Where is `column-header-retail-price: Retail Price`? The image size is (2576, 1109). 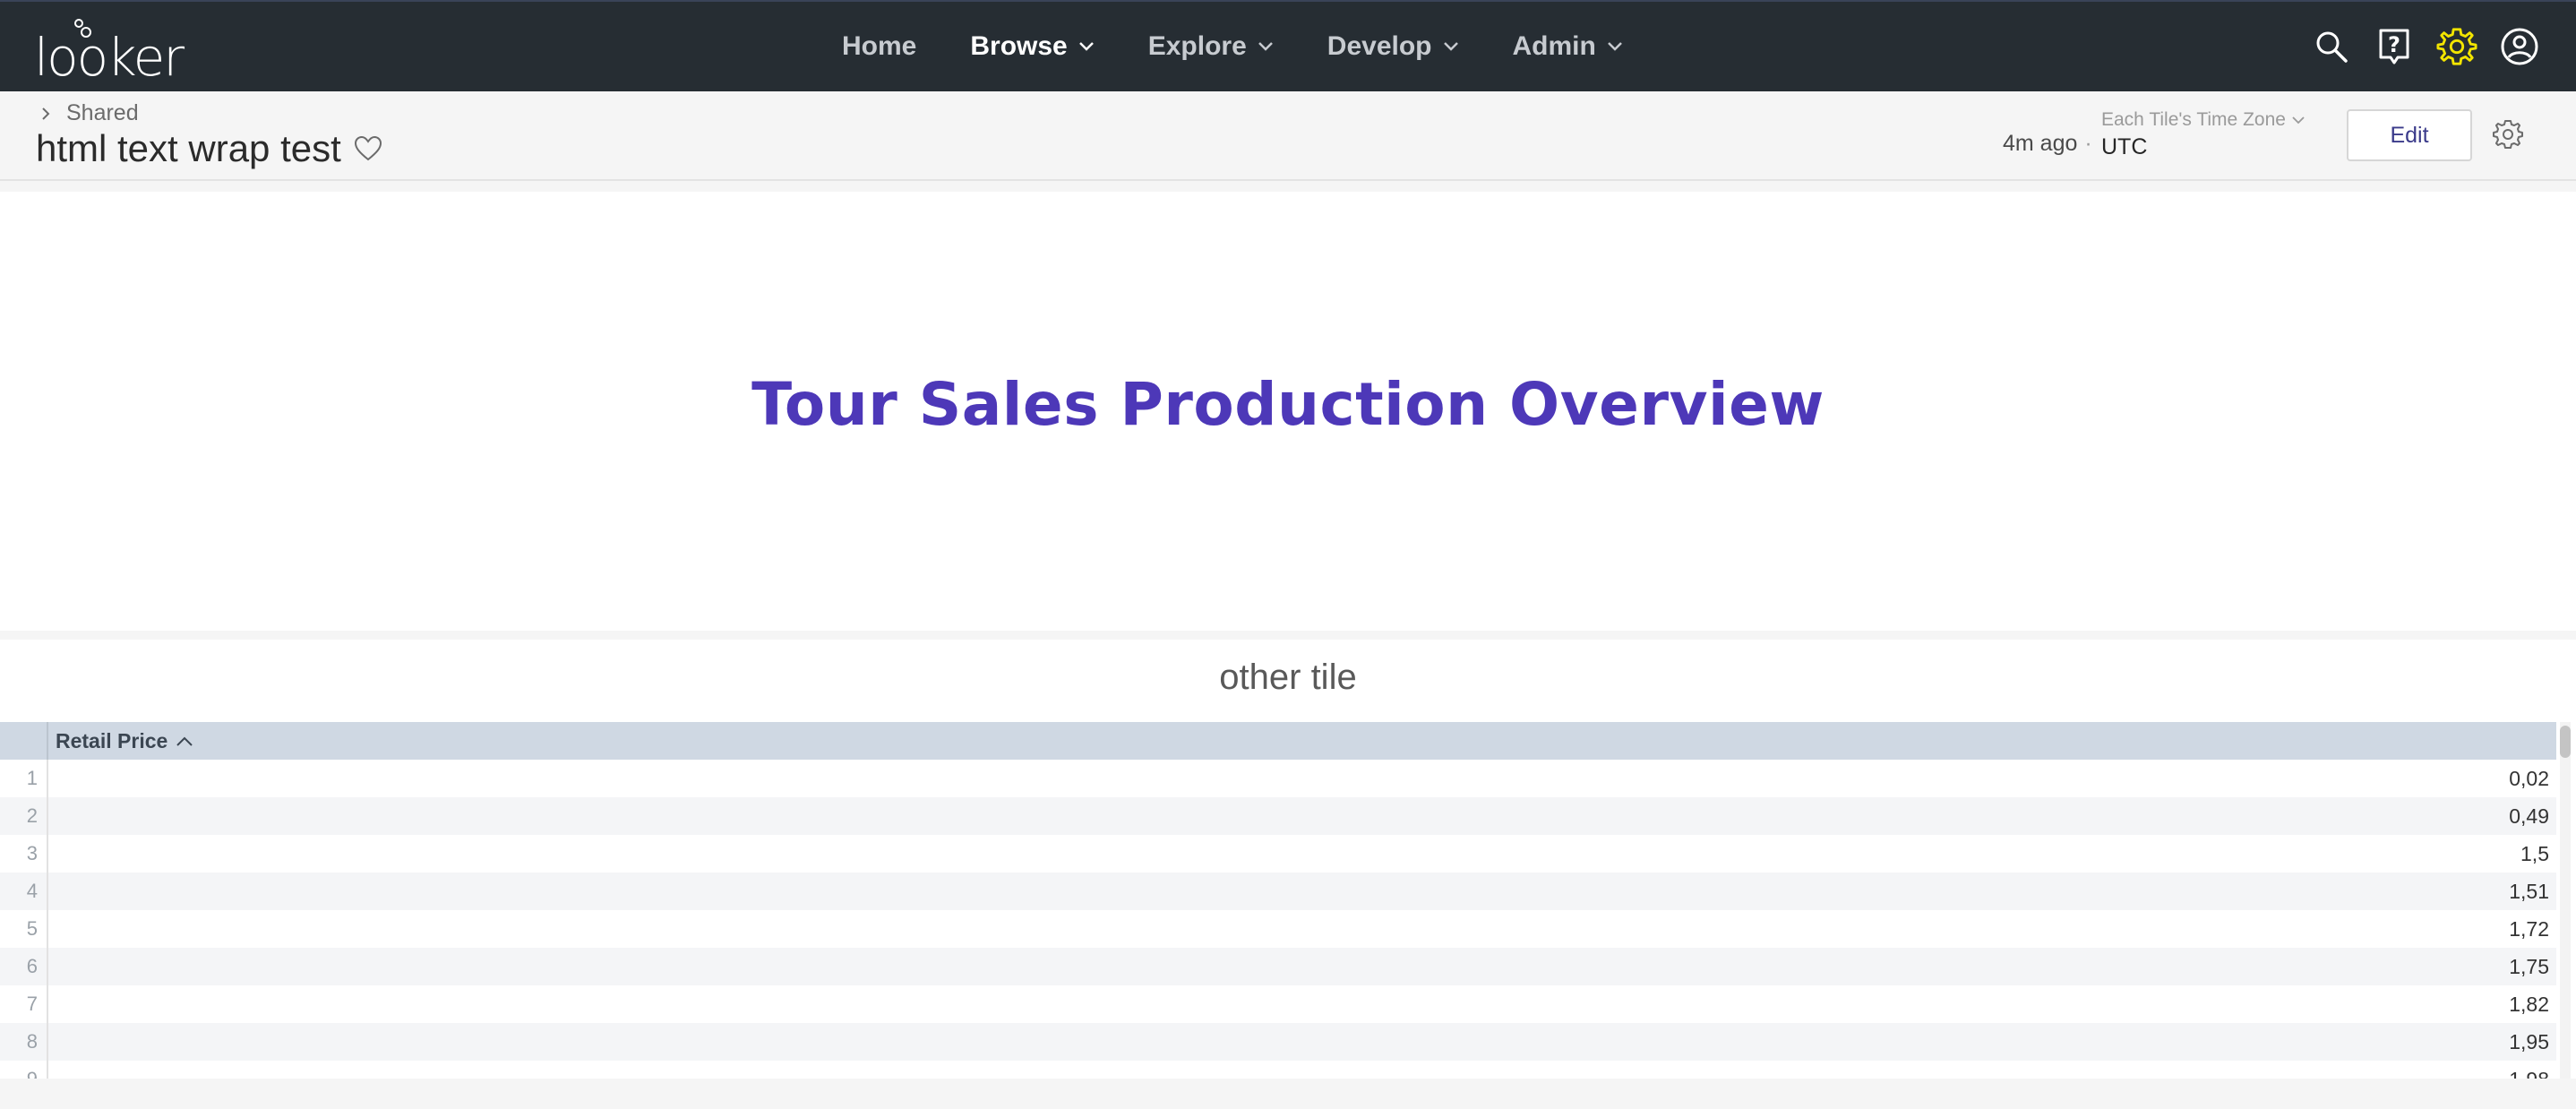 column-header-retail-price: Retail Price is located at coordinates (121, 741).